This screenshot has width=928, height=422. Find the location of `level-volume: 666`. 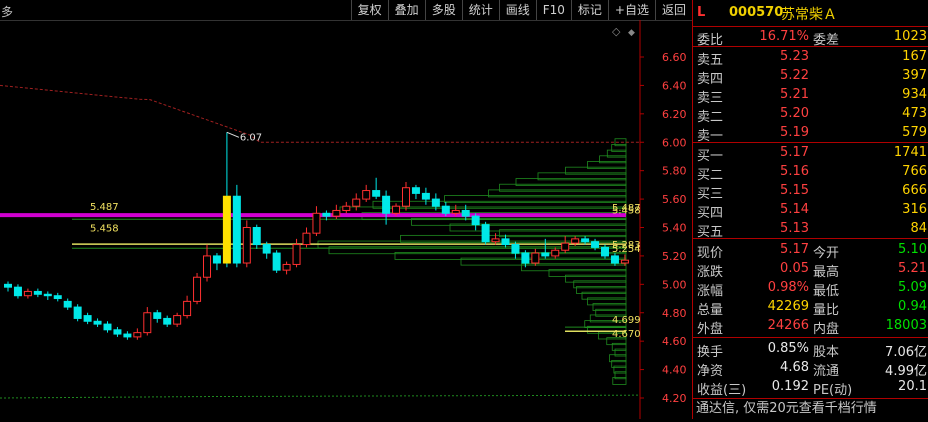

level-volume: 666 is located at coordinates (914, 190).